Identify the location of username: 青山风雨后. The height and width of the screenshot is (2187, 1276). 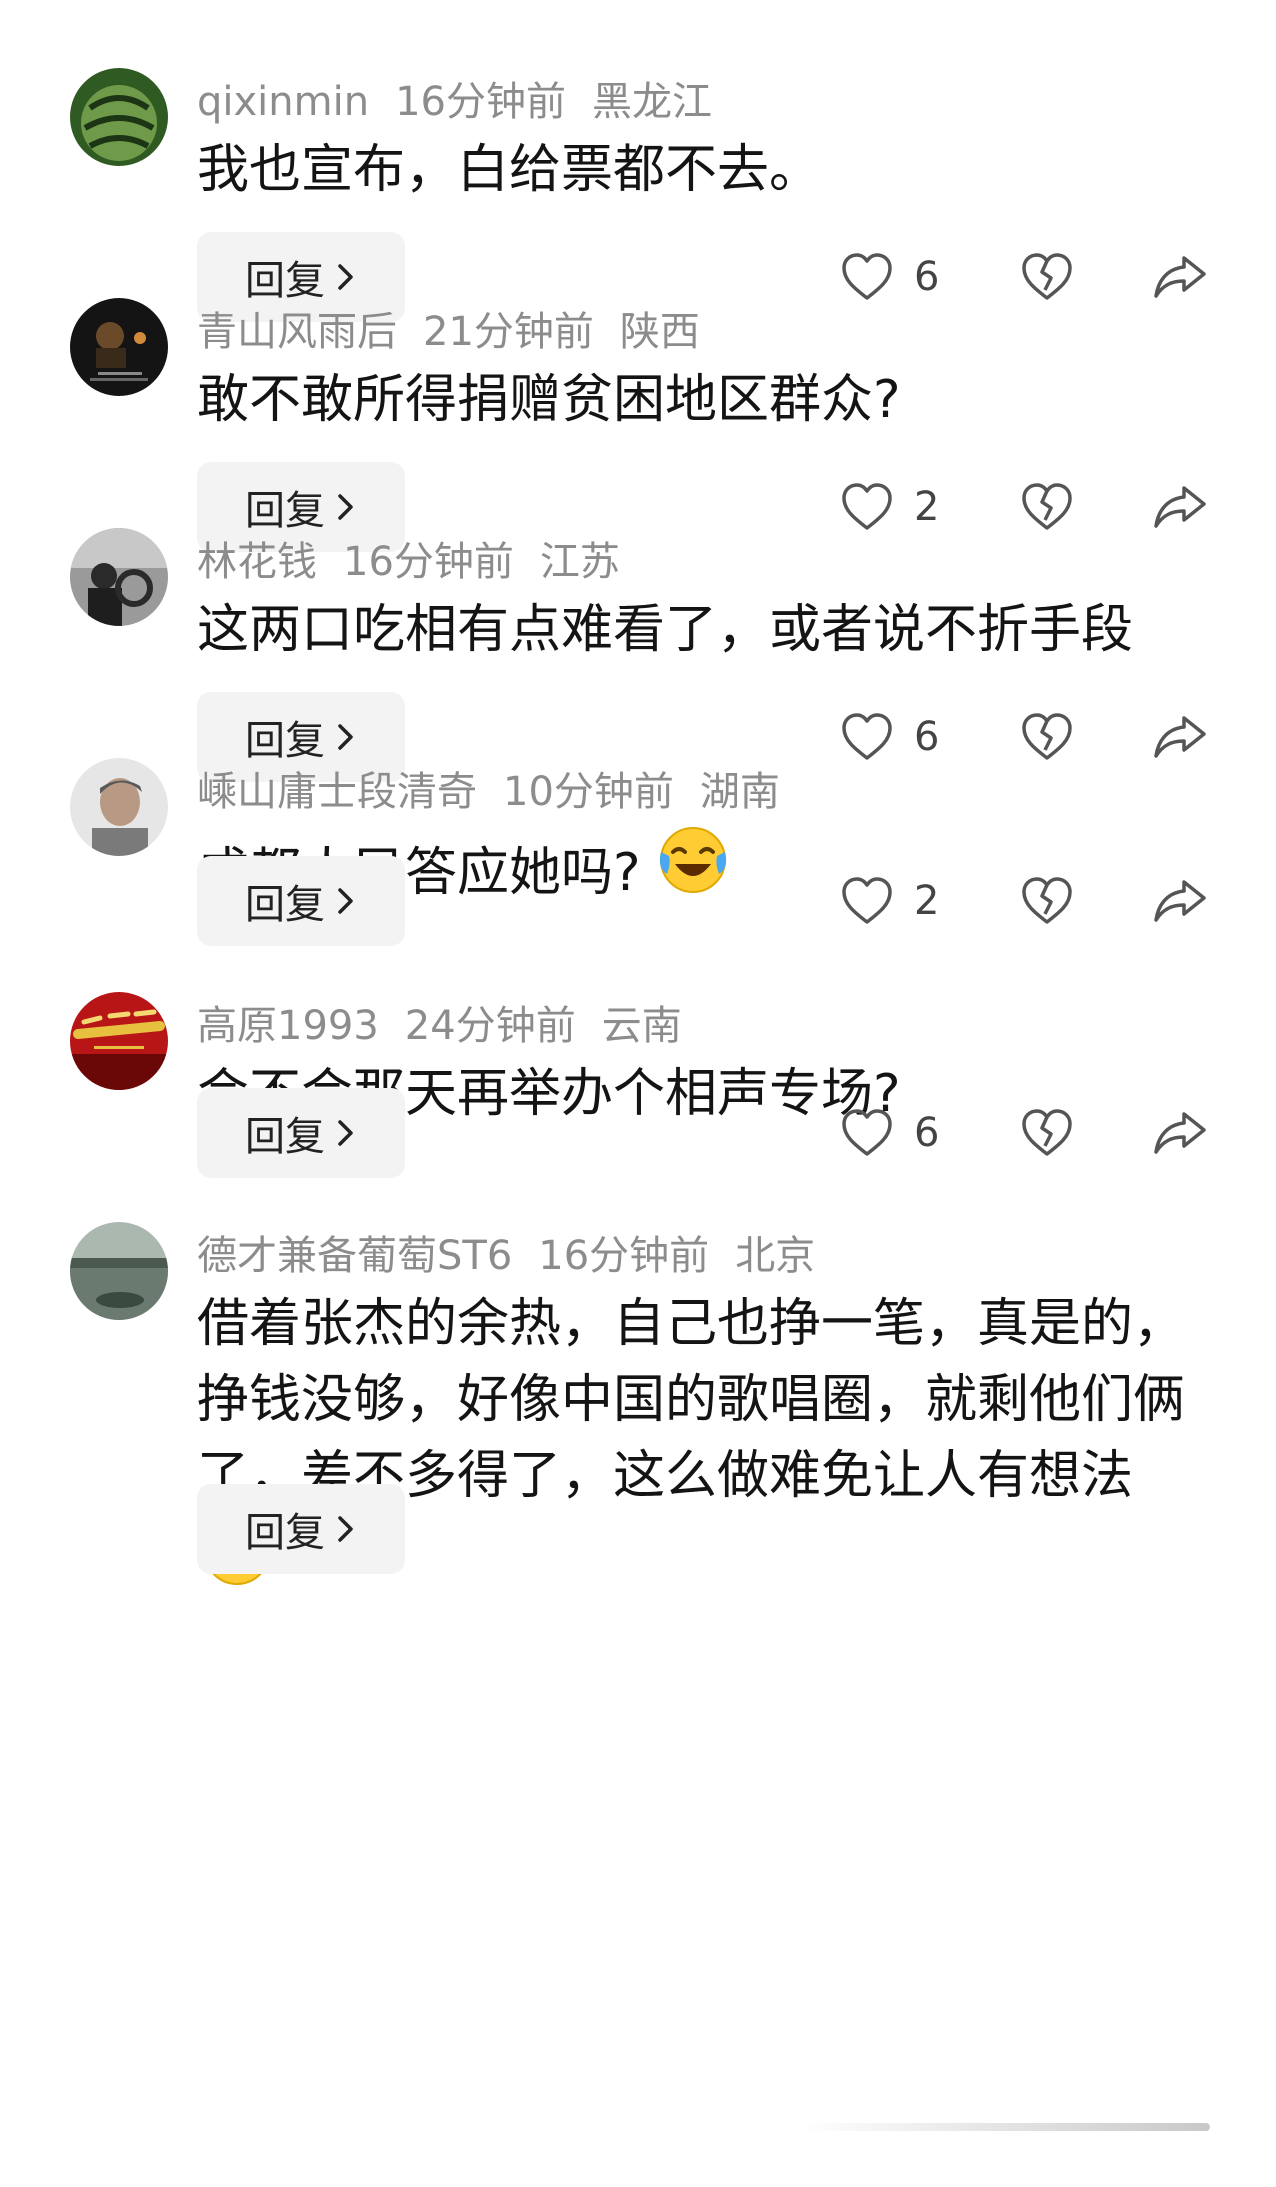
(297, 332).